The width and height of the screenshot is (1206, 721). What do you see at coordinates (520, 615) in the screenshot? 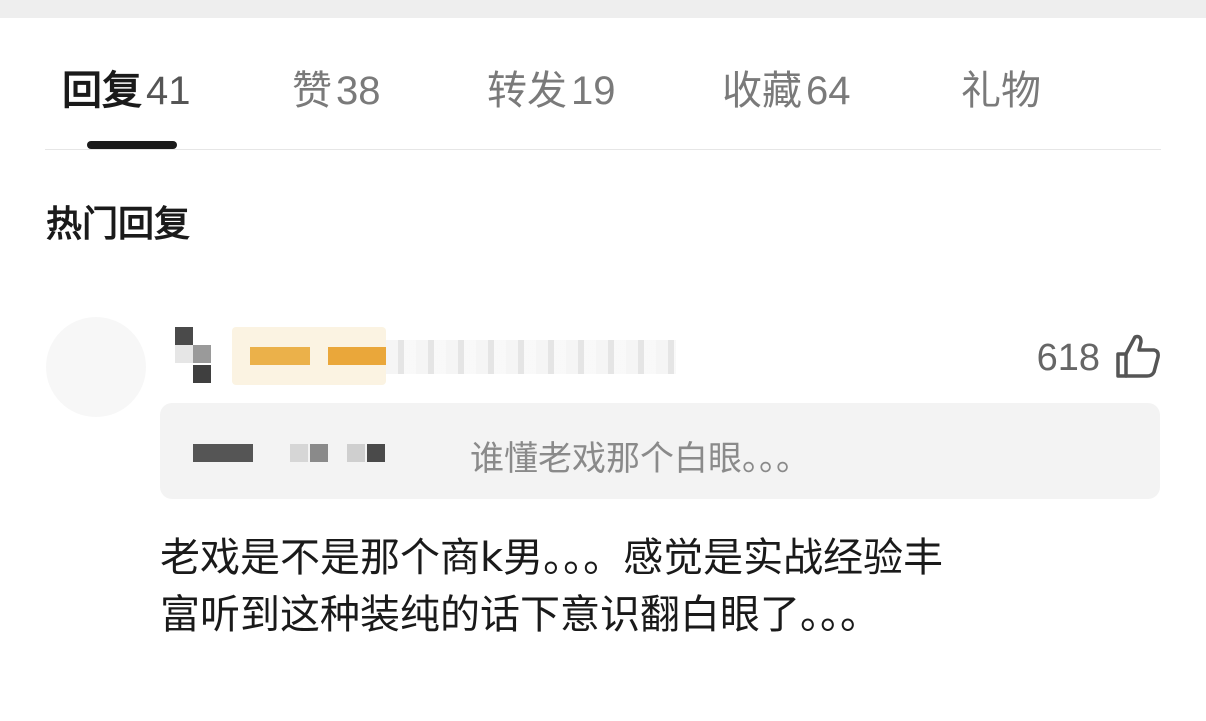
I see `comment-line: 富听到这种装纯的话下意识翻白眼了。。。` at bounding box center [520, 615].